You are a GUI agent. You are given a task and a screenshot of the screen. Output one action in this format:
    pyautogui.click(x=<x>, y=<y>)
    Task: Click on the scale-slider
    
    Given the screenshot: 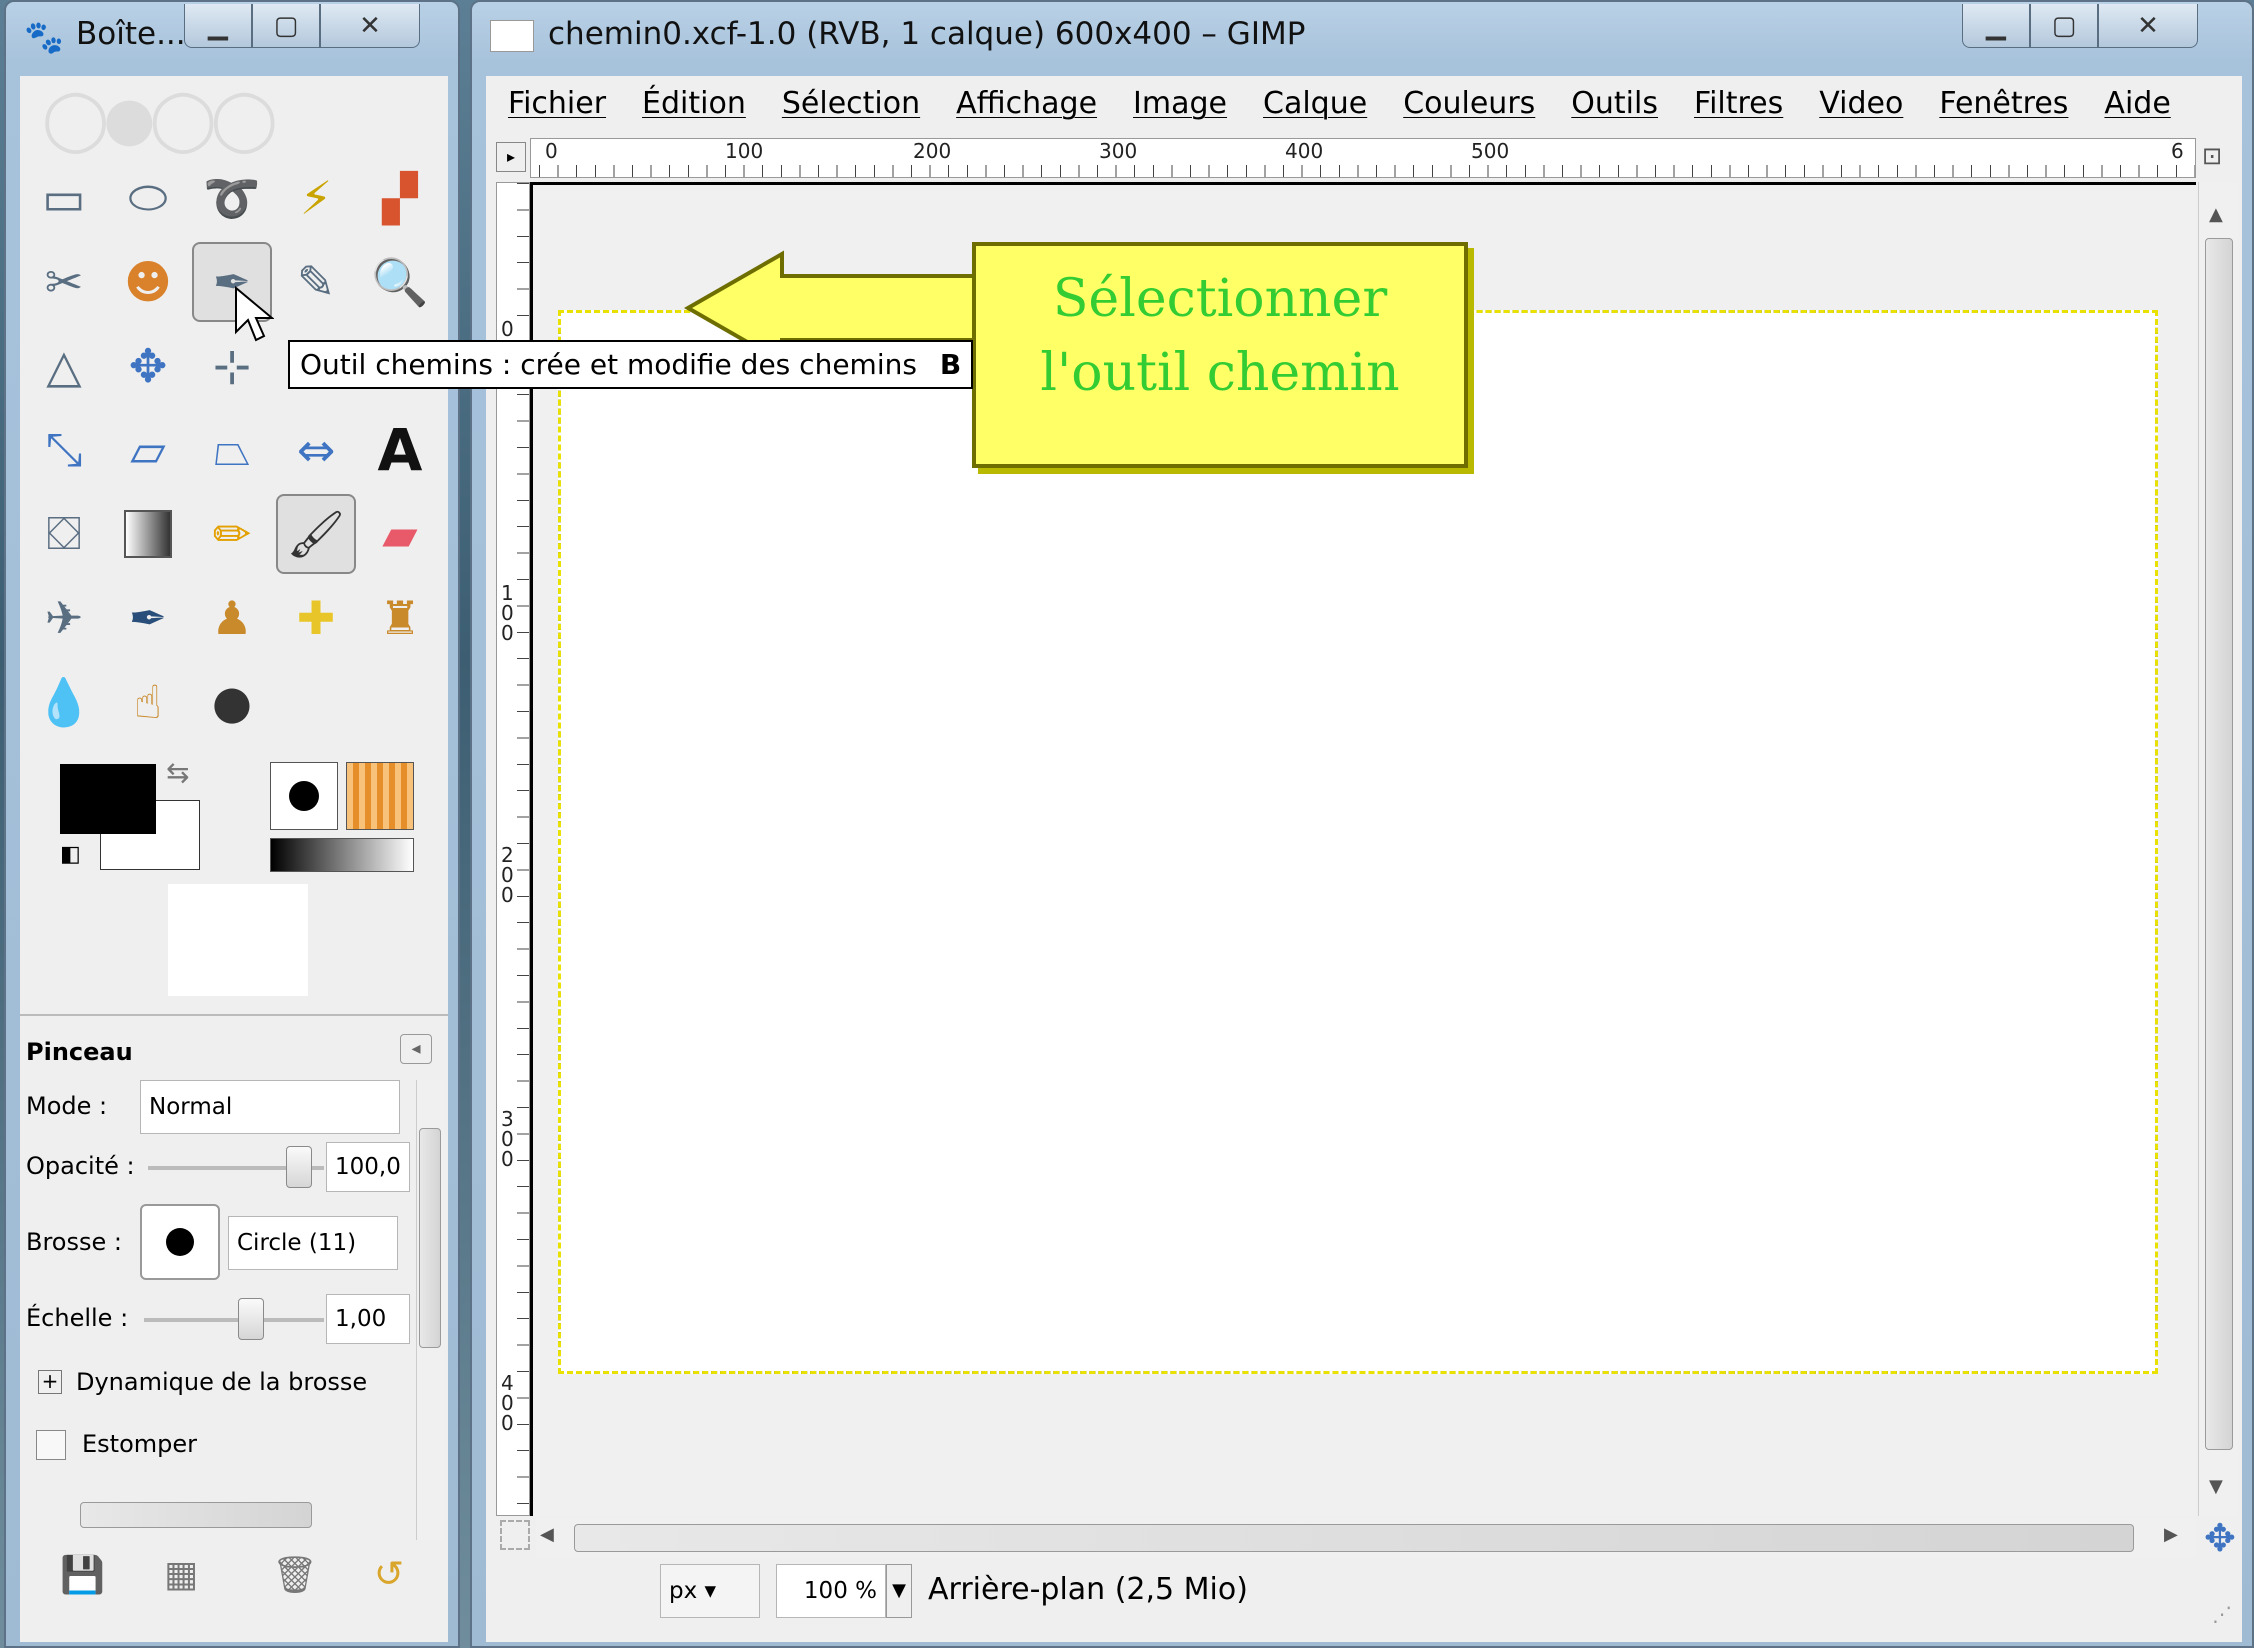 What is the action you would take?
    pyautogui.click(x=234, y=1320)
    